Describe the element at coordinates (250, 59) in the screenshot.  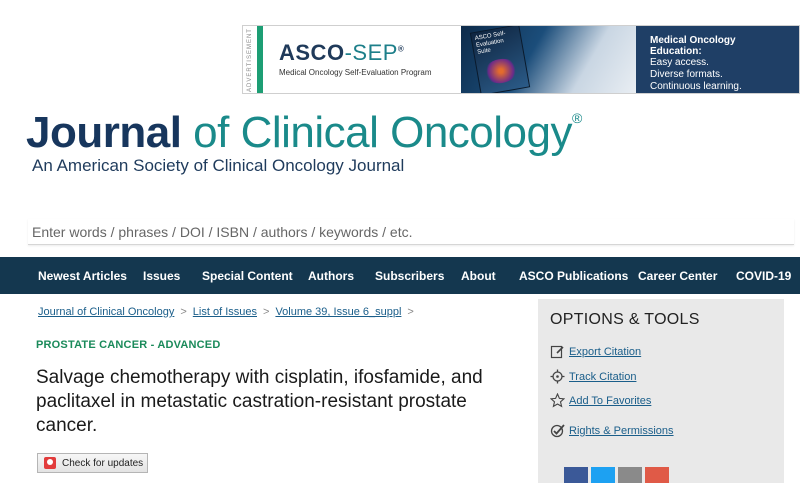
I see `ad-vertical-label: ADVERTISEMENT` at that location.